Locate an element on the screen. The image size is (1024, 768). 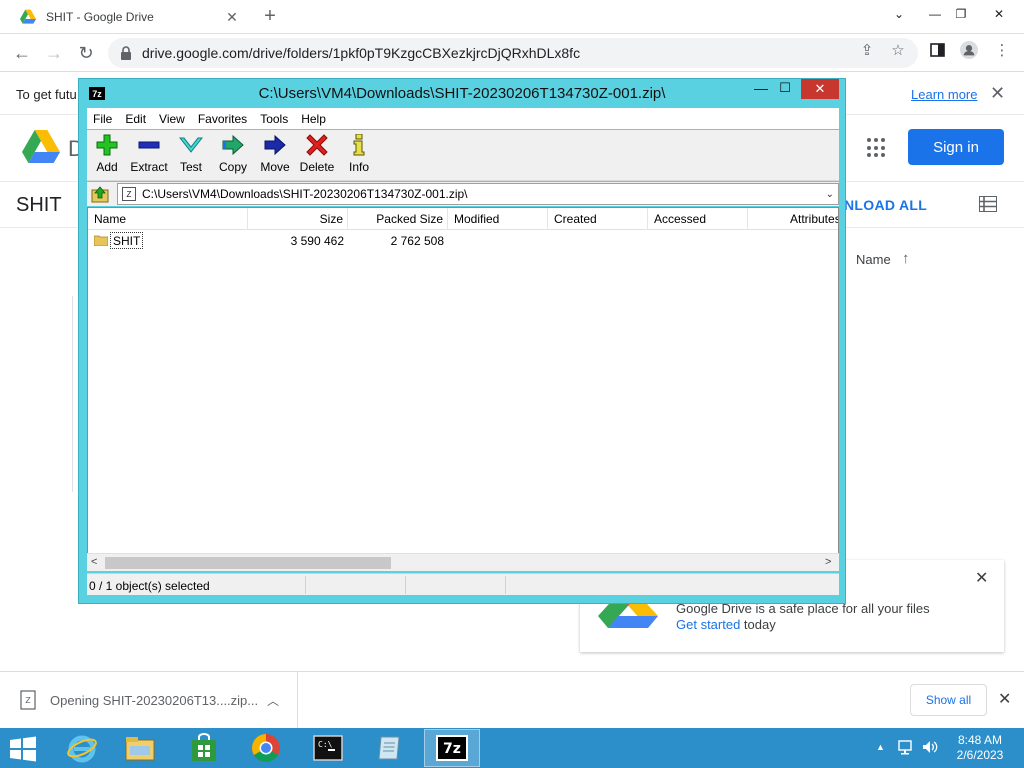
info-button: Info is located at coordinates (359, 156).